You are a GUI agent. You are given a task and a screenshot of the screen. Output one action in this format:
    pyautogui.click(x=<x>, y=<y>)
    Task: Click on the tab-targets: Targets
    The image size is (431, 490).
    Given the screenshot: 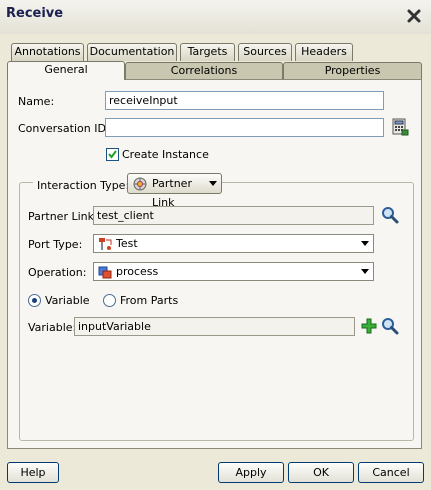 What is the action you would take?
    pyautogui.click(x=207, y=52)
    